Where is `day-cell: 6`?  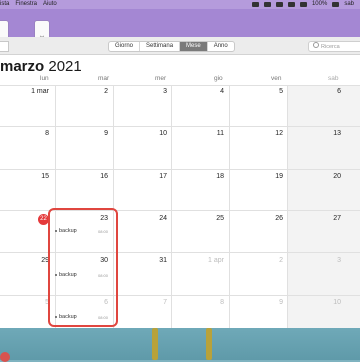 day-cell: 6 is located at coordinates (326, 91).